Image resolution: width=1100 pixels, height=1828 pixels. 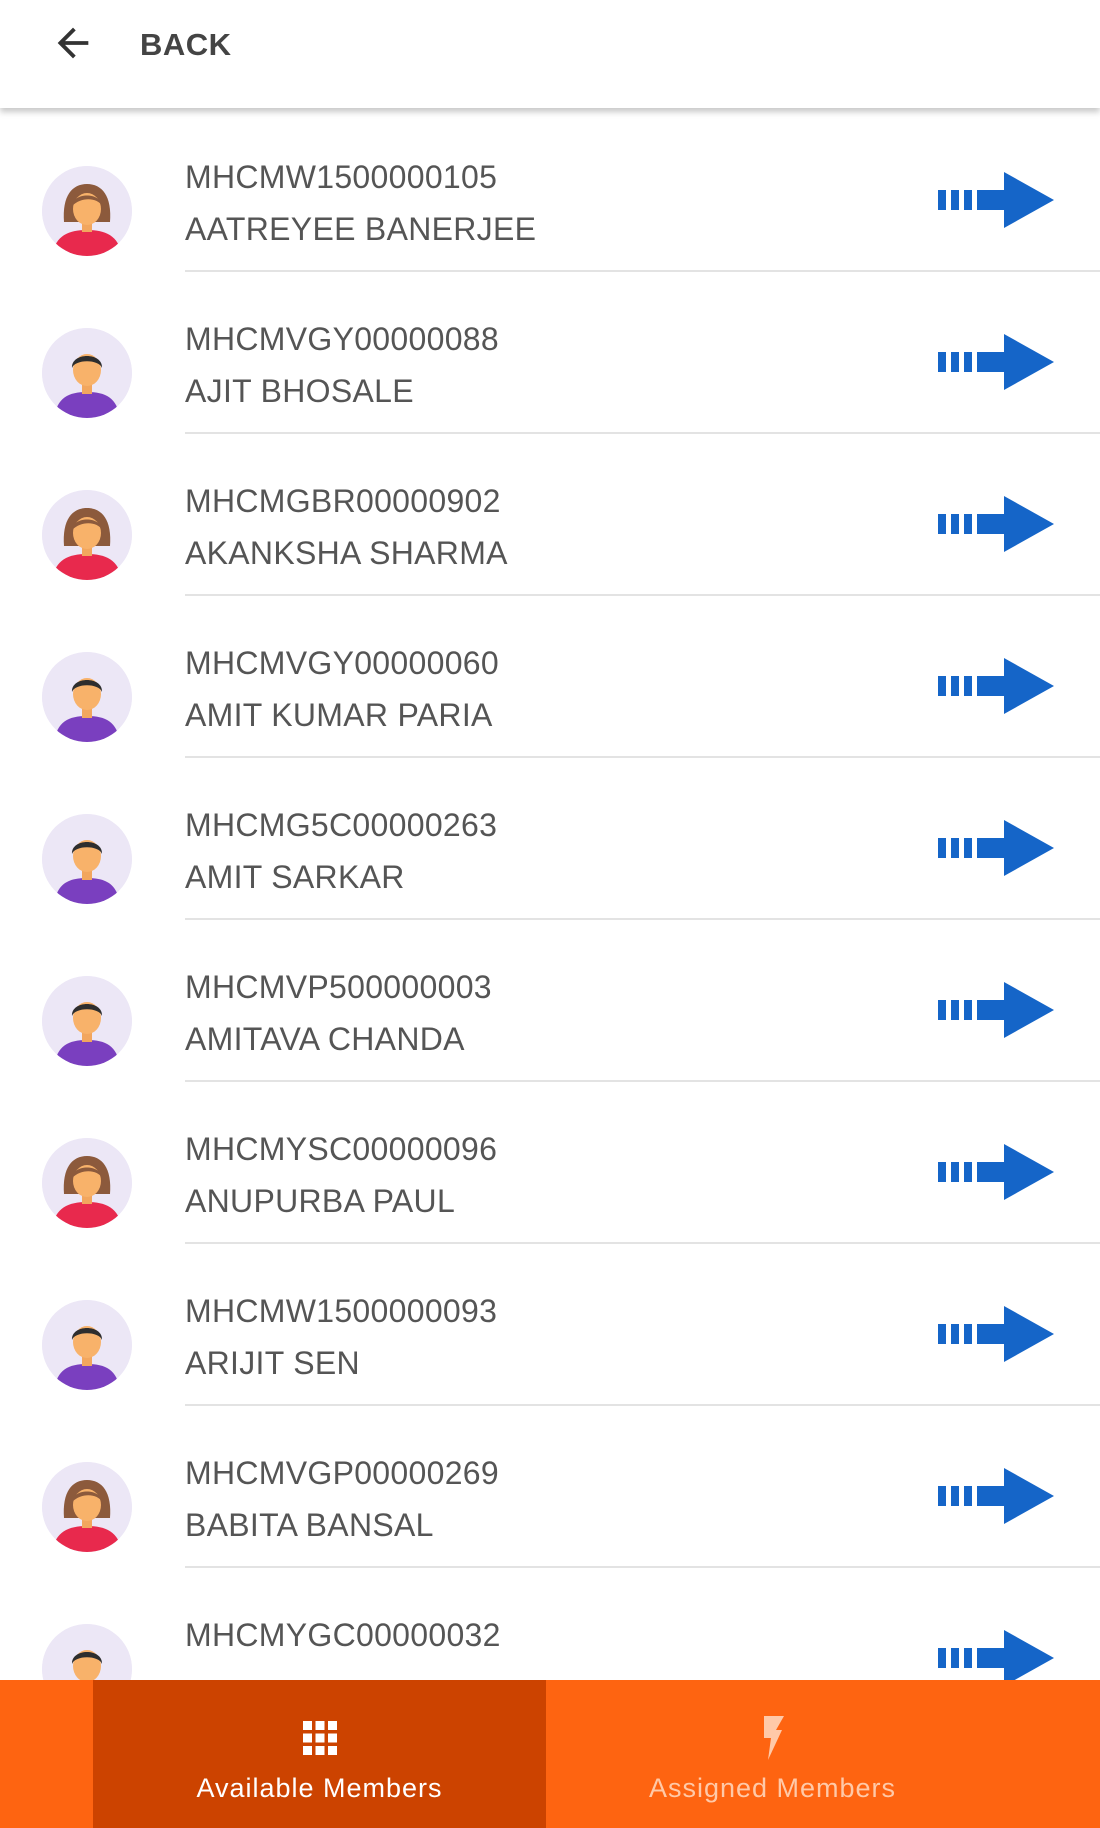 I want to click on member-text: MHCMVGP00000269 BABITA BANSAL, so click(x=342, y=1499).